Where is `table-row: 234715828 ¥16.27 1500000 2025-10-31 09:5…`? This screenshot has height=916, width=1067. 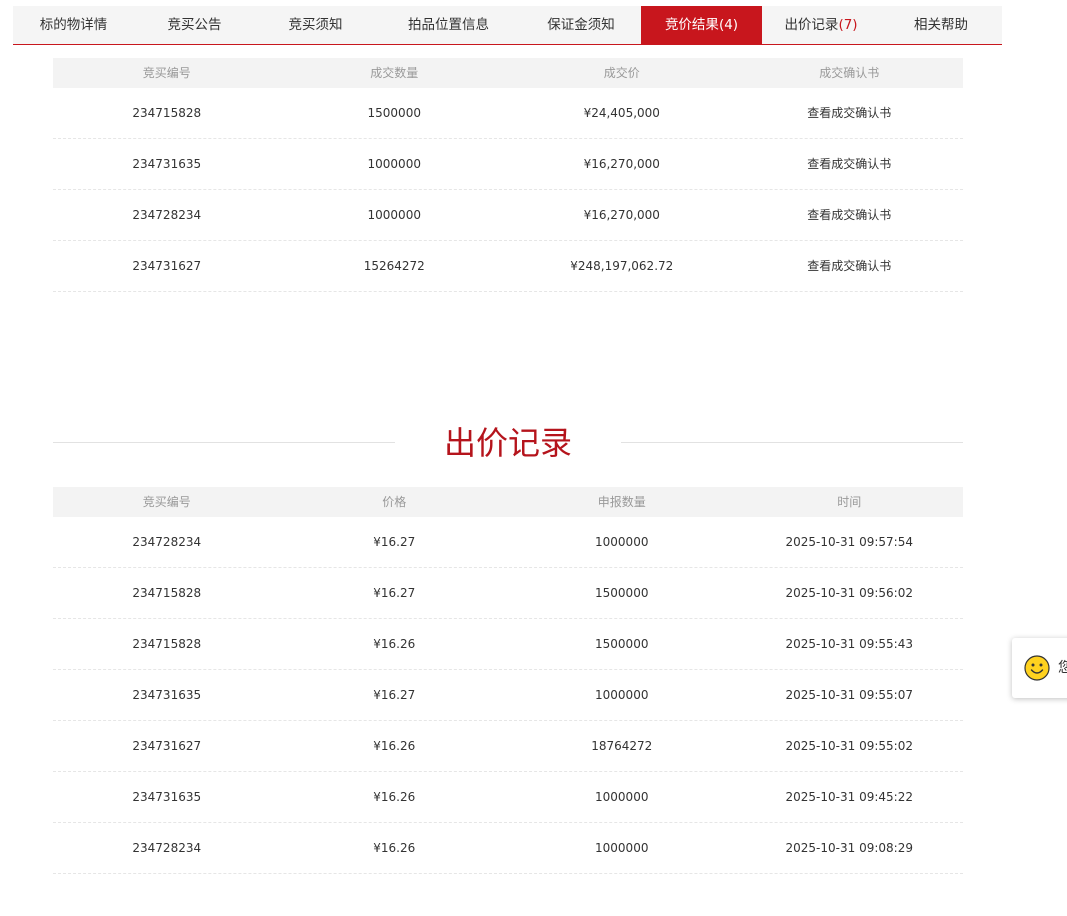
table-row: 234715828 ¥16.27 1500000 2025-10-31 09:5… is located at coordinates (508, 593).